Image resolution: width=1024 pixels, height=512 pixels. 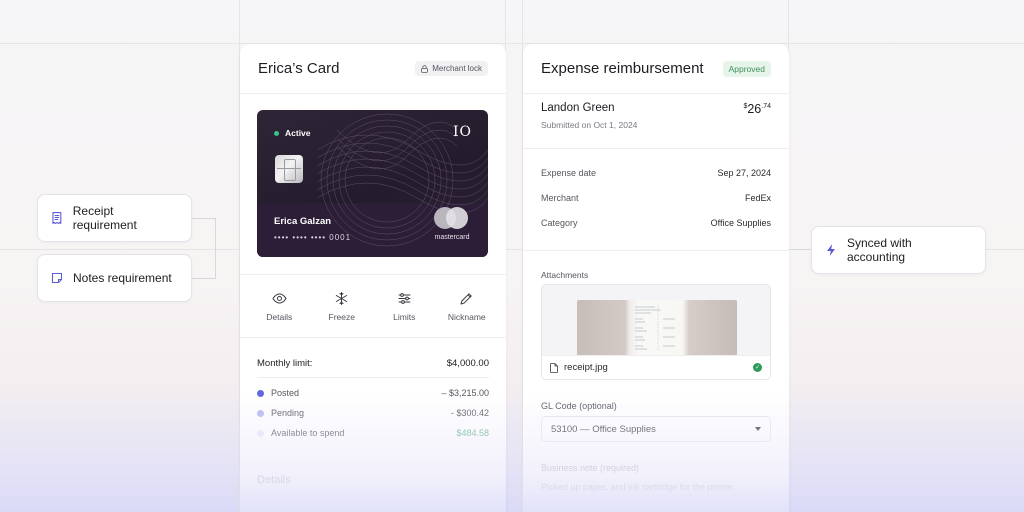 What do you see at coordinates (559, 223) in the screenshot?
I see `field-label: Category` at bounding box center [559, 223].